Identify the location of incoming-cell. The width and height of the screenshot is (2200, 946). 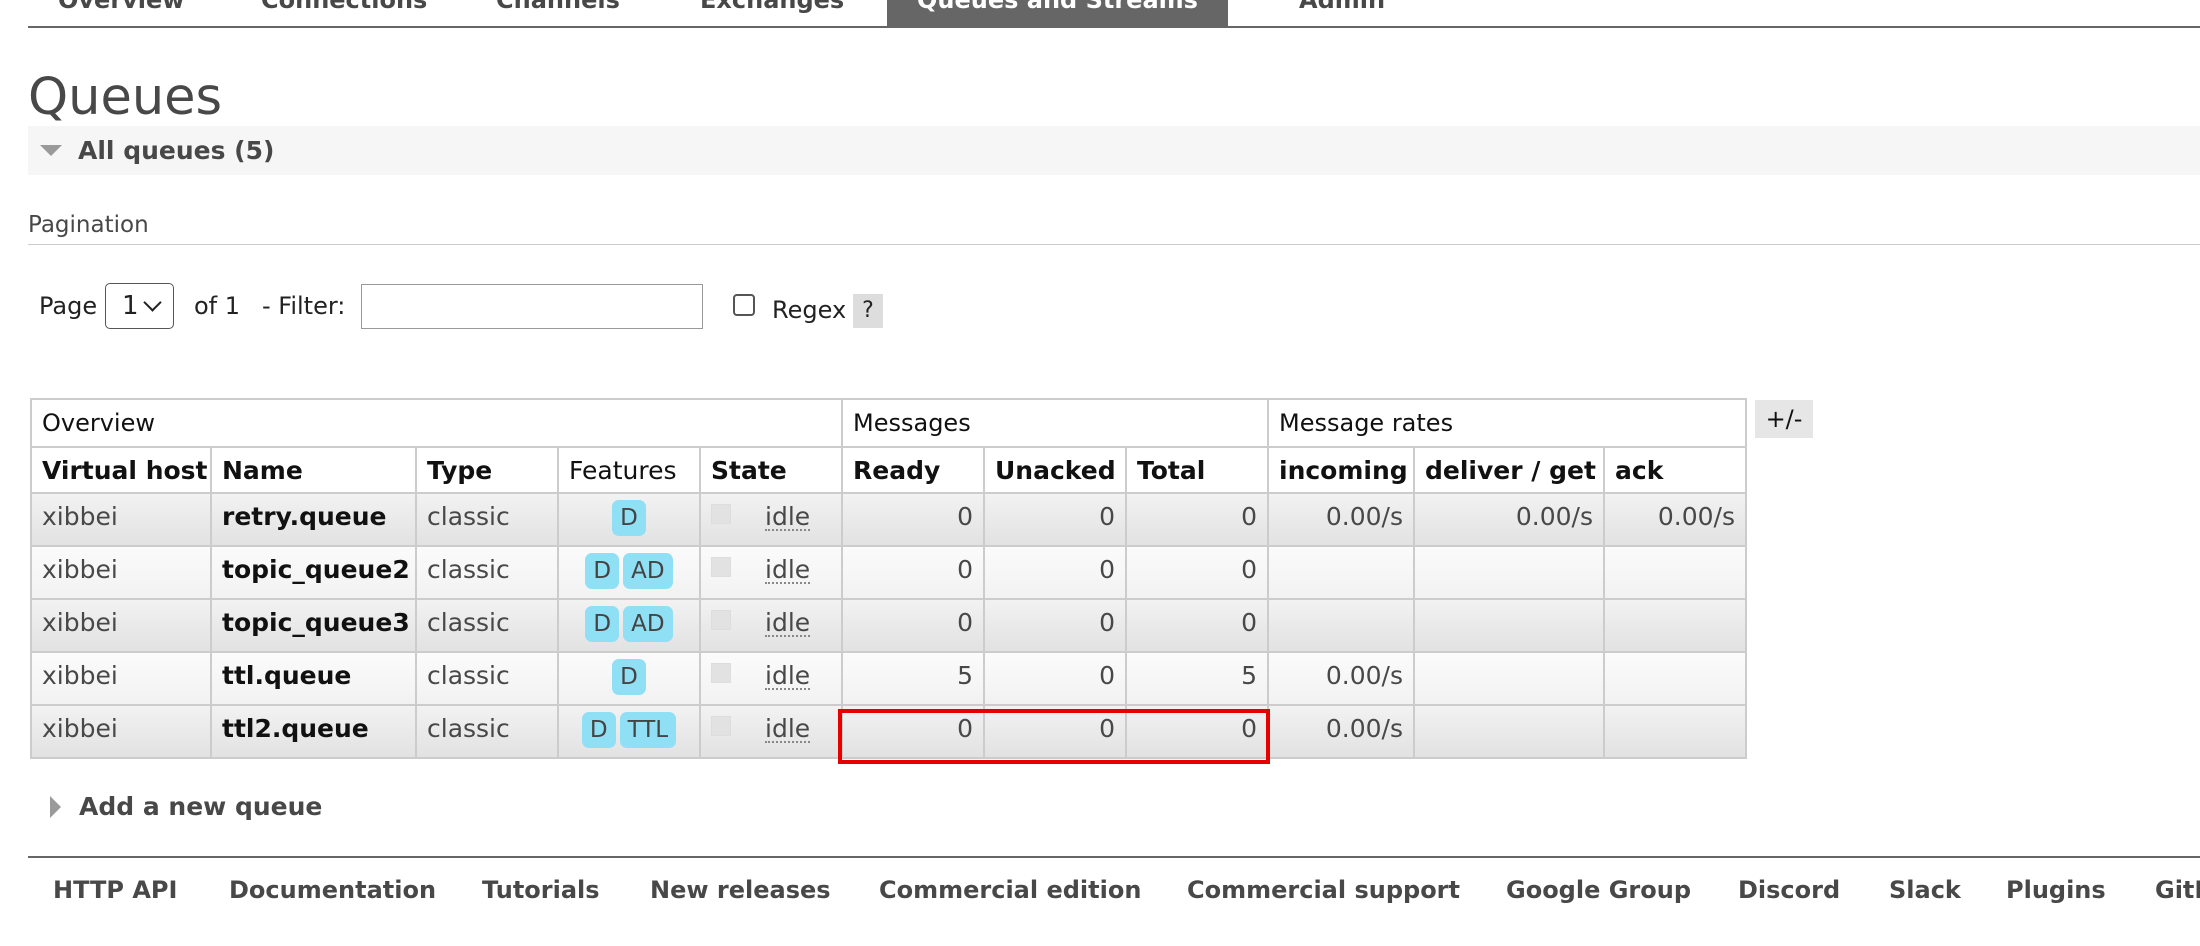
(1341, 625).